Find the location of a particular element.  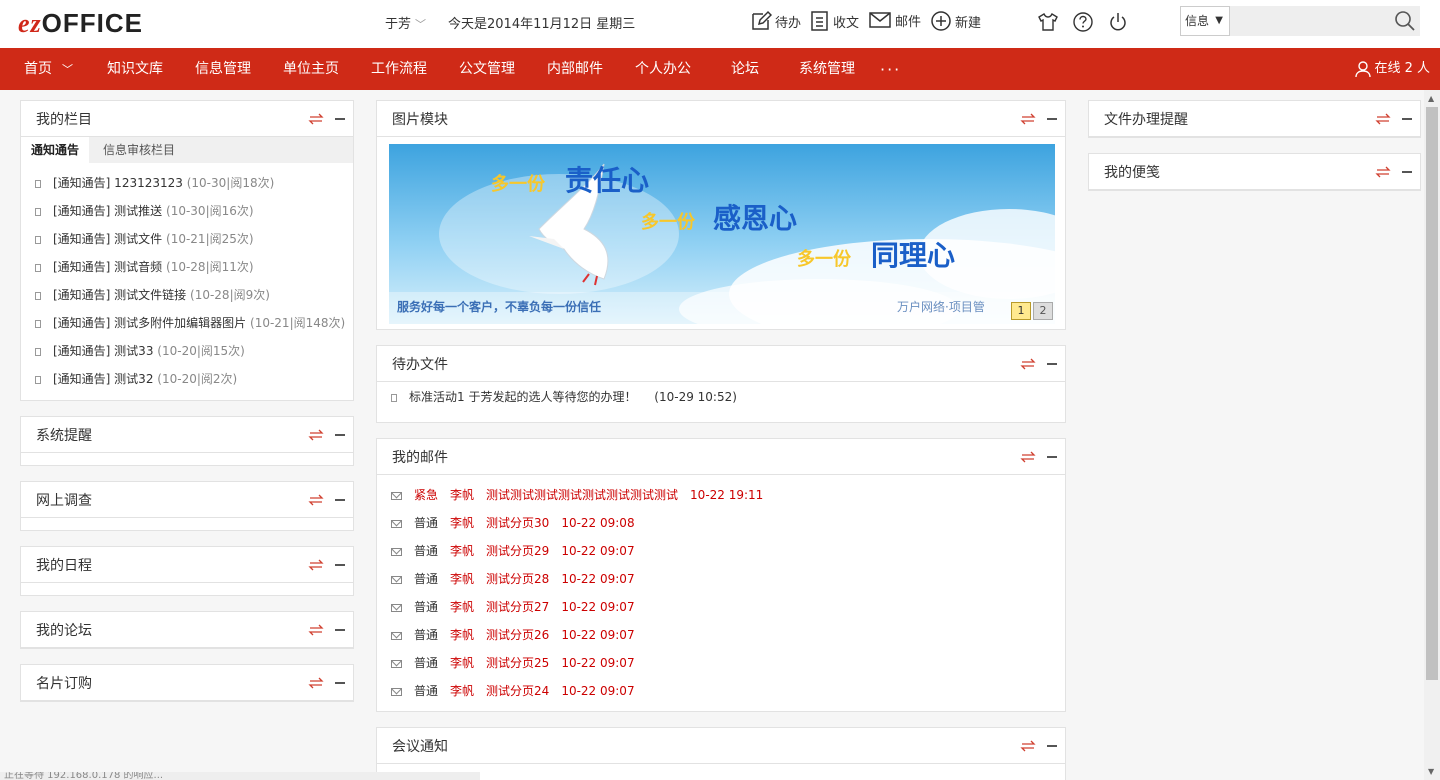

mail-row: 紧急 李帆 测试测试测试测试测试测试测试测试 10-22 19:11 is located at coordinates (721, 495).